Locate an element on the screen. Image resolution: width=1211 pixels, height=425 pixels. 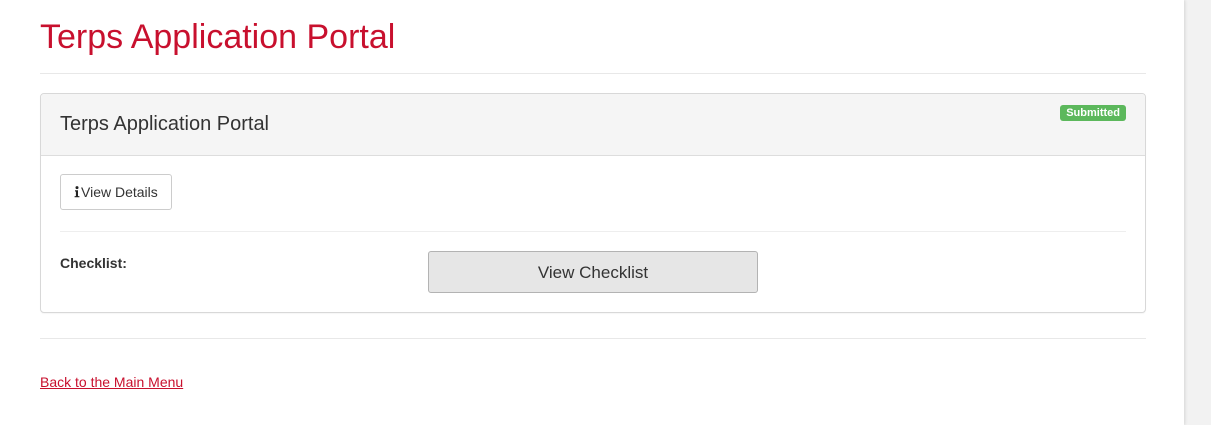
view-details-button: View Details is located at coordinates (116, 192).